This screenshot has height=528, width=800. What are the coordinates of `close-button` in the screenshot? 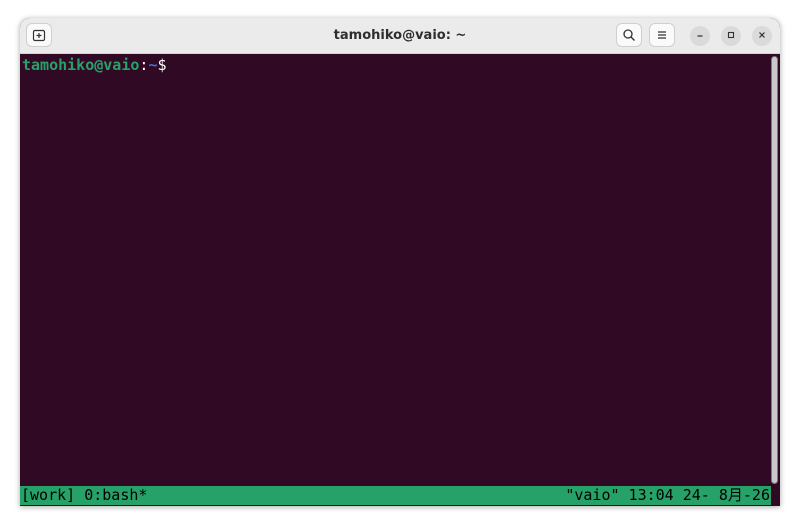 It's located at (762, 36).